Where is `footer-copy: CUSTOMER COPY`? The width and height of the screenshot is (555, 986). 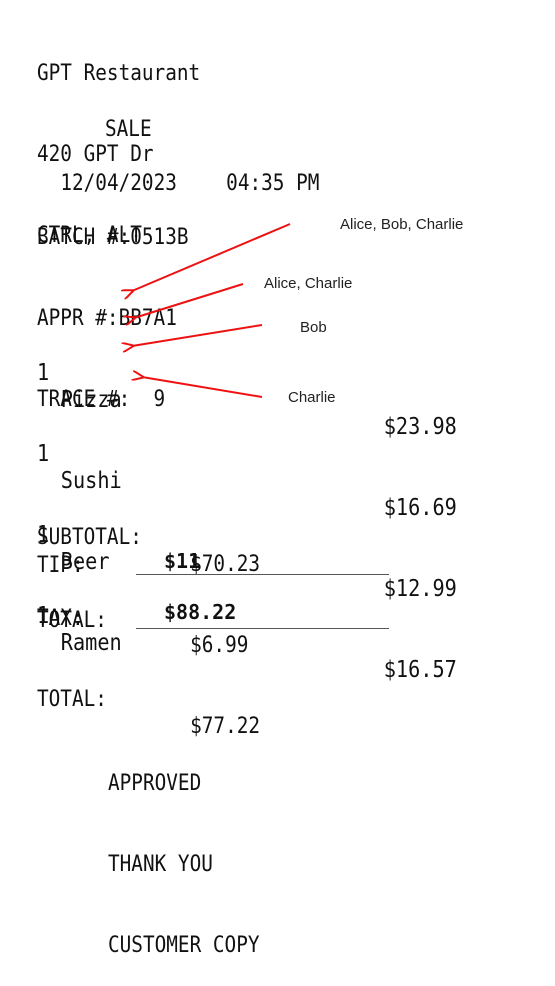
footer-copy: CUSTOMER COPY is located at coordinates (184, 945).